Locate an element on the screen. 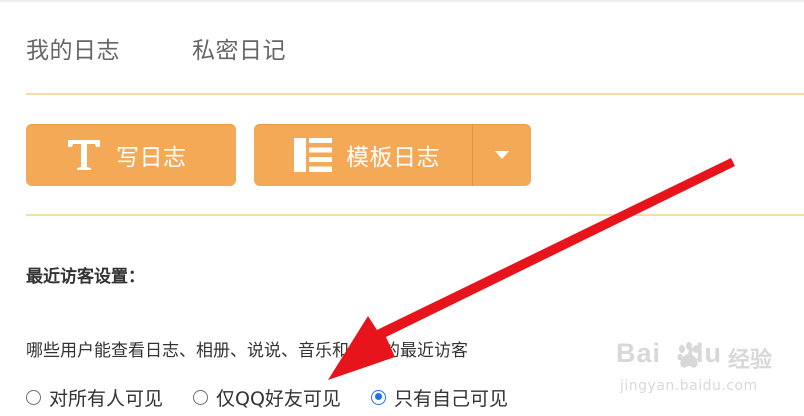 The image size is (804, 416). radio-everyone-label: 对所有人可见 is located at coordinates (106, 398).